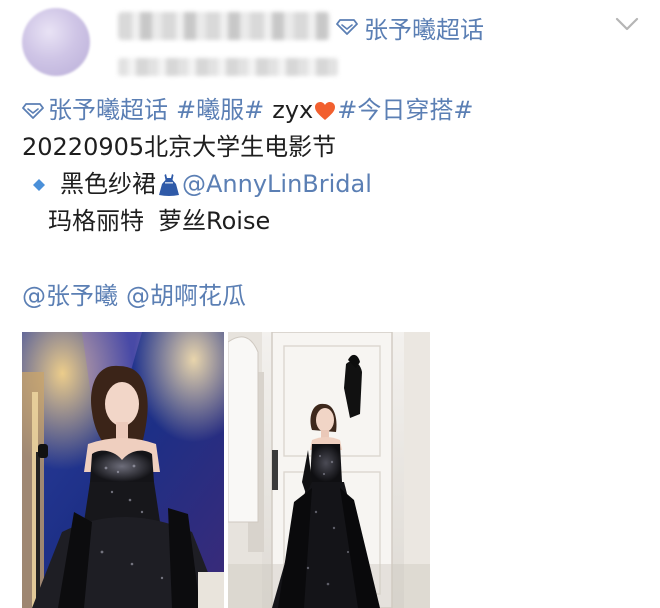 The image size is (660, 608). I want to click on dress-icon, so click(169, 184).